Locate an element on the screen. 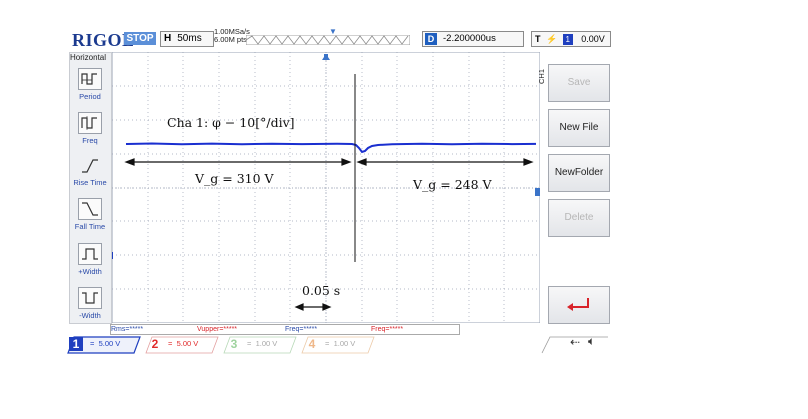  positive-width-icon is located at coordinates (90, 254).